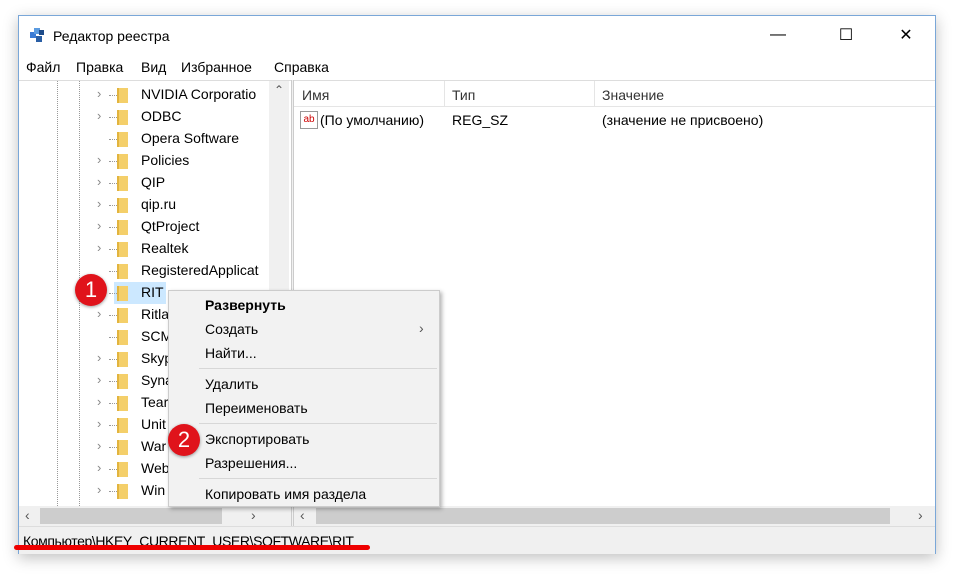 This screenshot has width=953, height=576. Describe the element at coordinates (184, 440) in the screenshot. I see `step-badge-2: 2` at that location.